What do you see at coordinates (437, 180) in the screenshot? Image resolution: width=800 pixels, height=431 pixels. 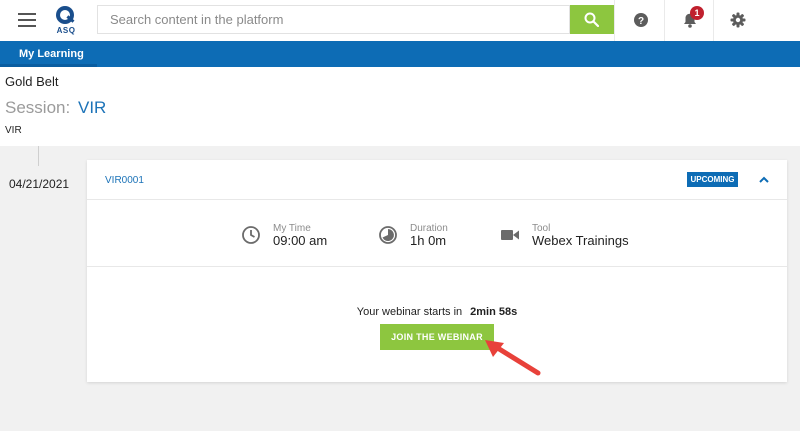 I see `card-header: VIR0001 UPCOMING` at bounding box center [437, 180].